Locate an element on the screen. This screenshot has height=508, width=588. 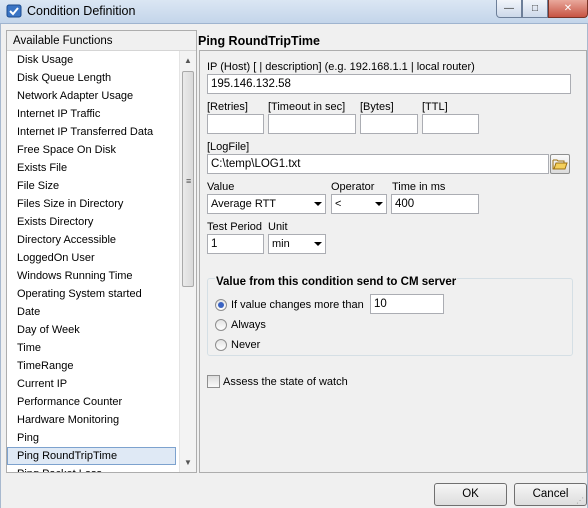
radio-always is located at coordinates (221, 325).